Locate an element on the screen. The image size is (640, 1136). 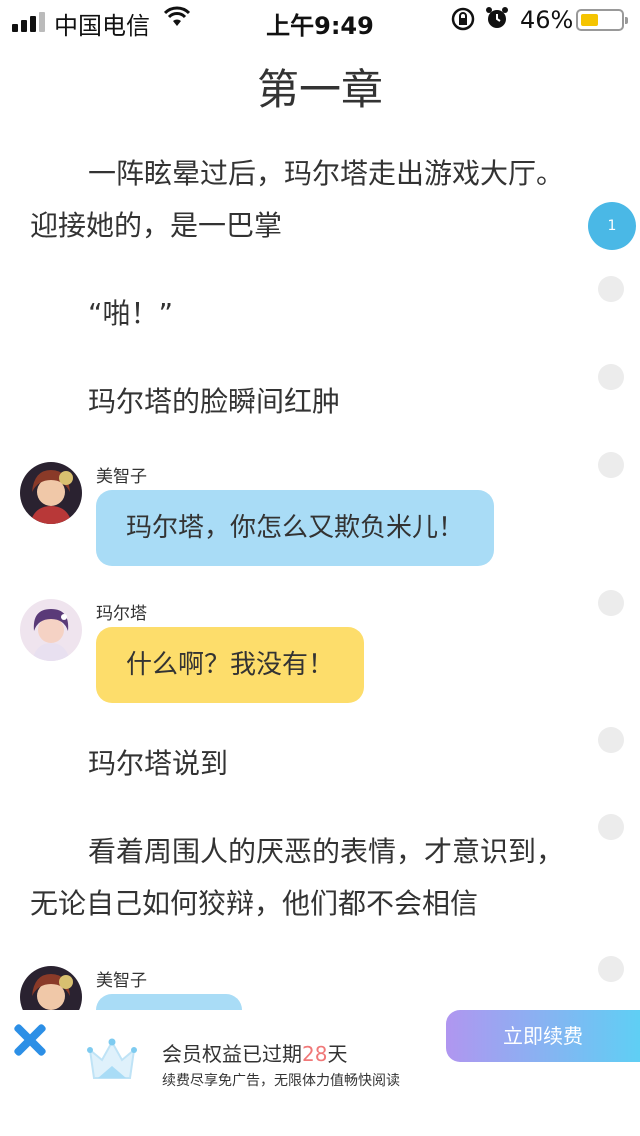
renew-promo-text: 续费尽享免广告，无限体力值畅快阅读 is located at coordinates (281, 1081).